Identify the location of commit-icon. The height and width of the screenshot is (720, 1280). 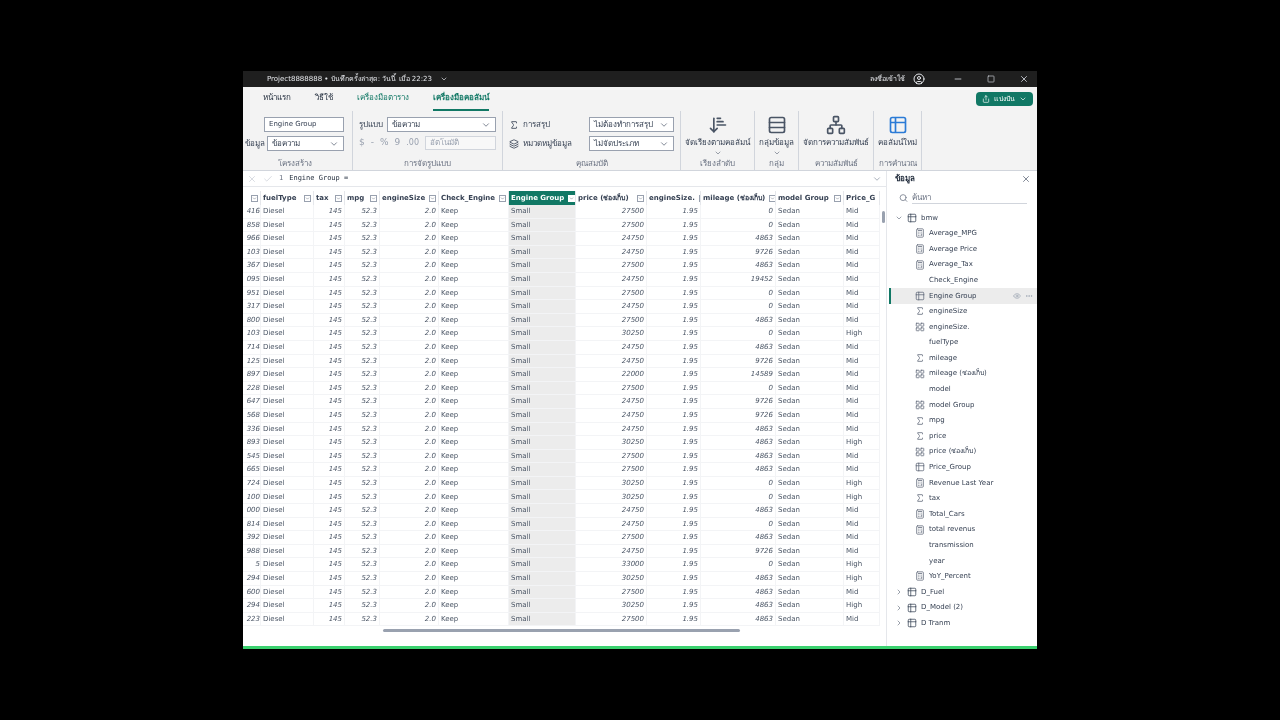
(268, 178).